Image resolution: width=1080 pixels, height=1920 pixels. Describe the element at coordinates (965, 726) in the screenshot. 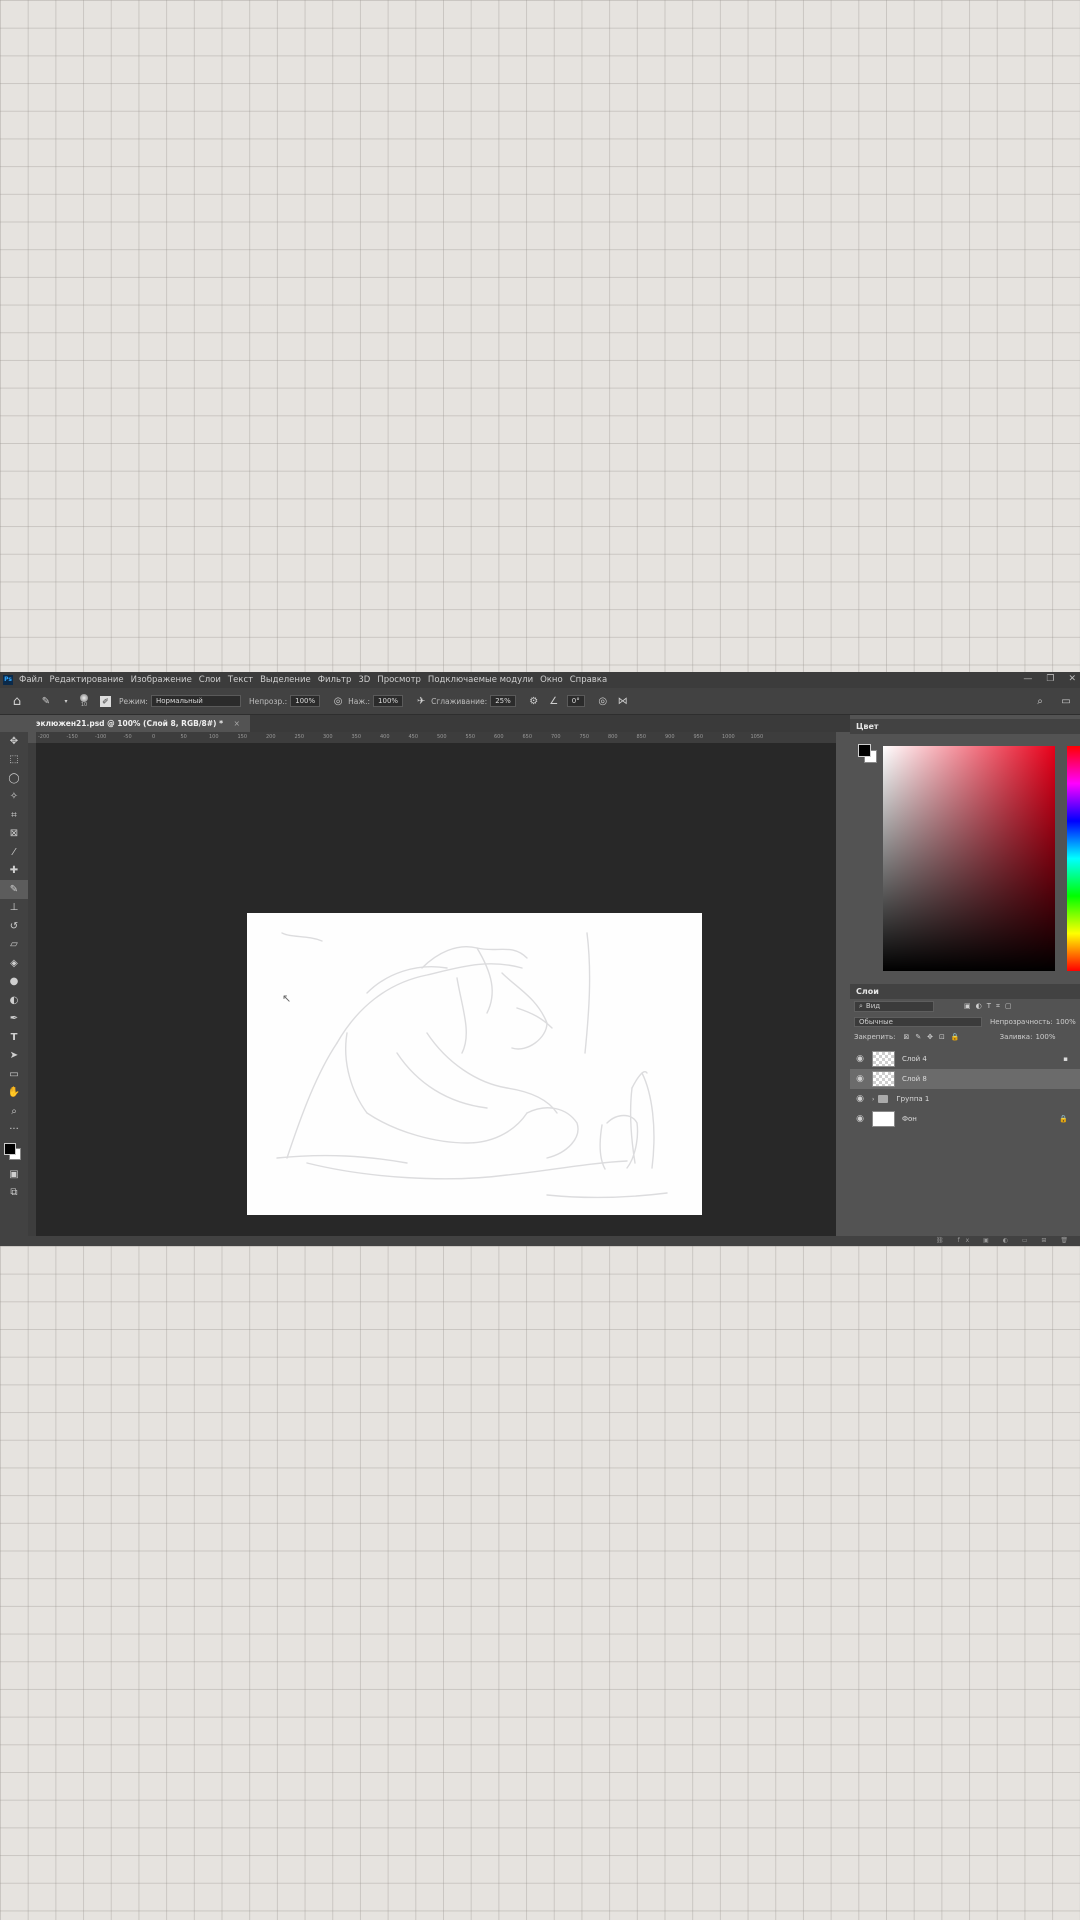

I see `color-panel-tab: Цвет` at that location.